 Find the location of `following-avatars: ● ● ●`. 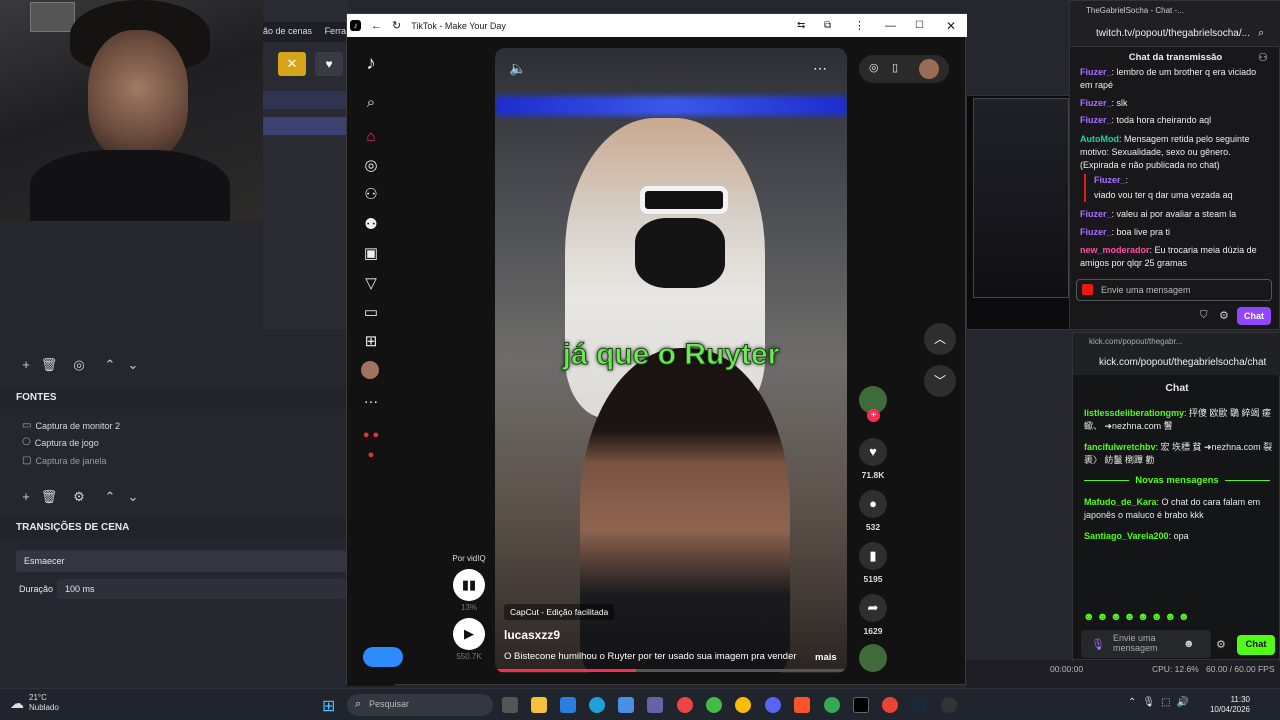

following-avatars: ● ● ● is located at coordinates (371, 443).